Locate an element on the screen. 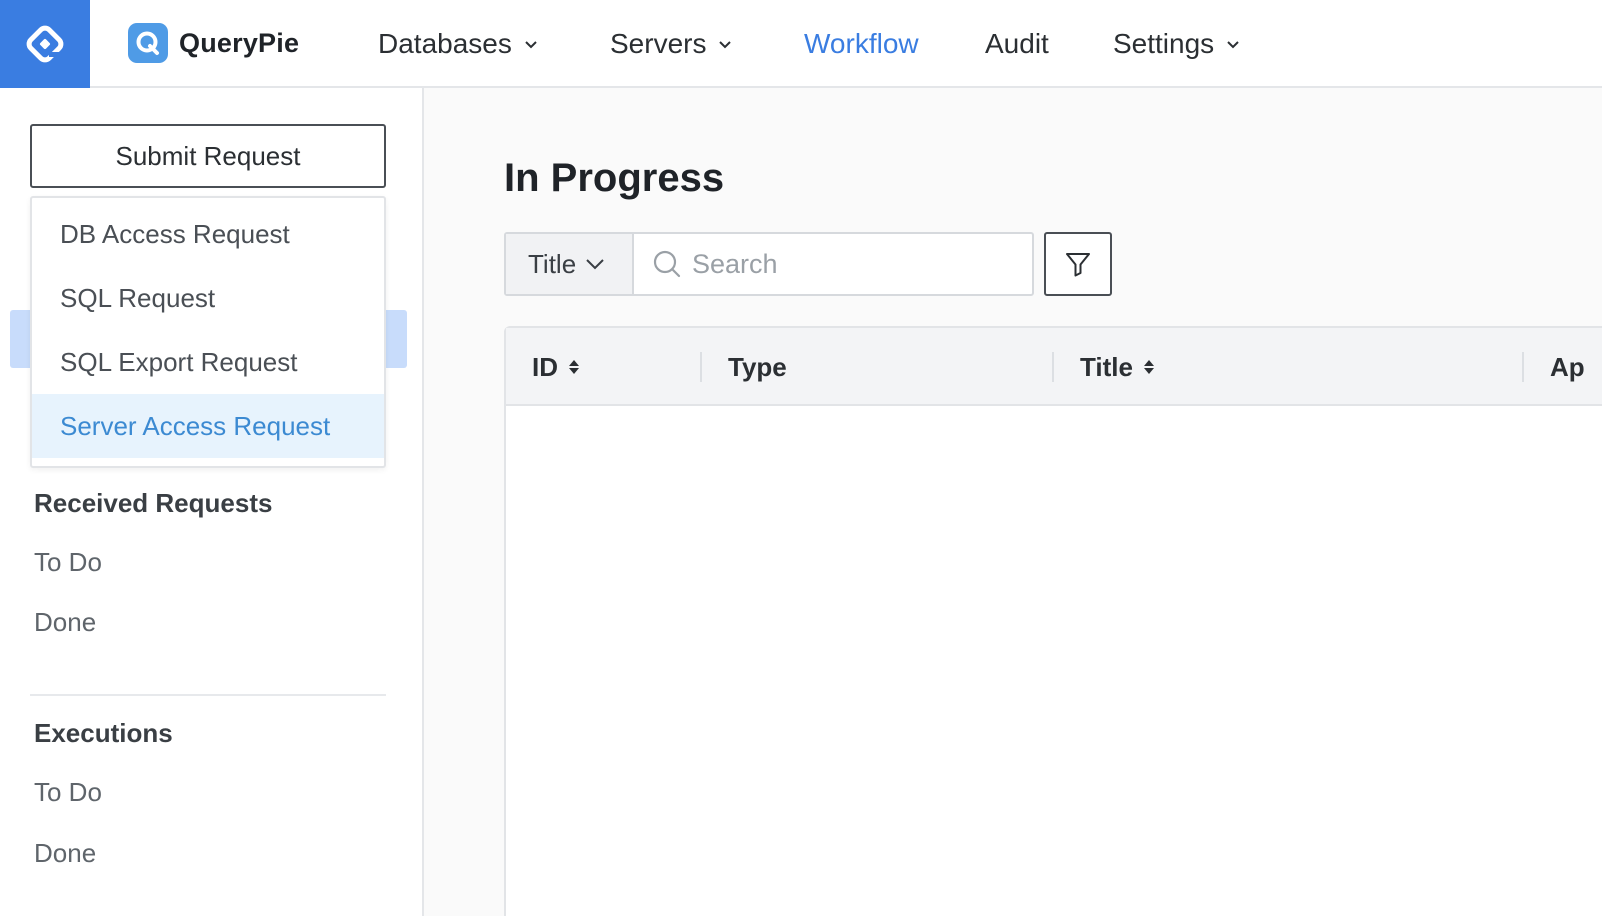 The height and width of the screenshot is (916, 1602). column-header-type-label: Type is located at coordinates (757, 366).